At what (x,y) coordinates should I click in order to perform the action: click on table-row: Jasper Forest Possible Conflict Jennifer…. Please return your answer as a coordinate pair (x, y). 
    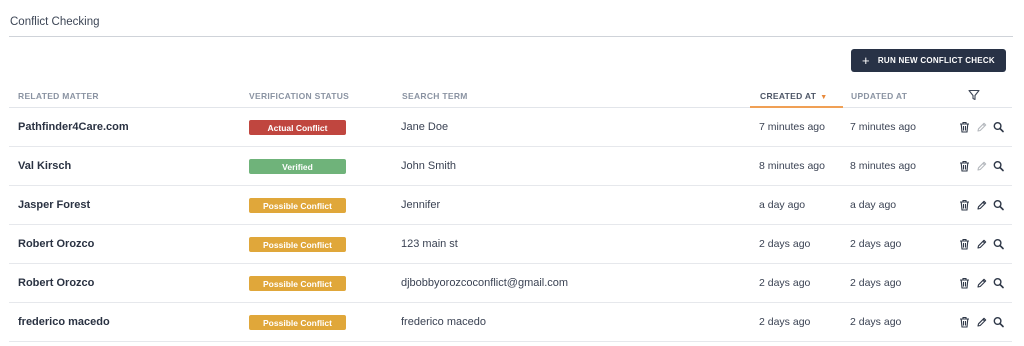
    Looking at the image, I should click on (510, 205).